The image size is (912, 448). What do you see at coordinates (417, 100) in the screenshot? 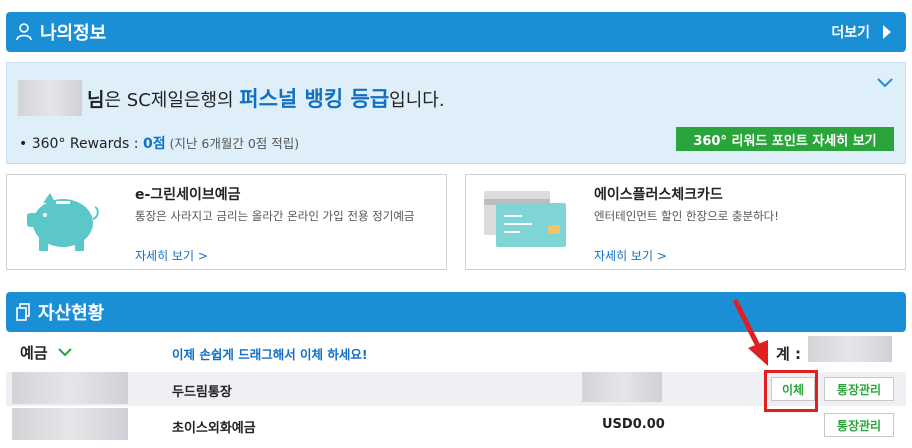
I see `grade-text-end: 입니다.` at bounding box center [417, 100].